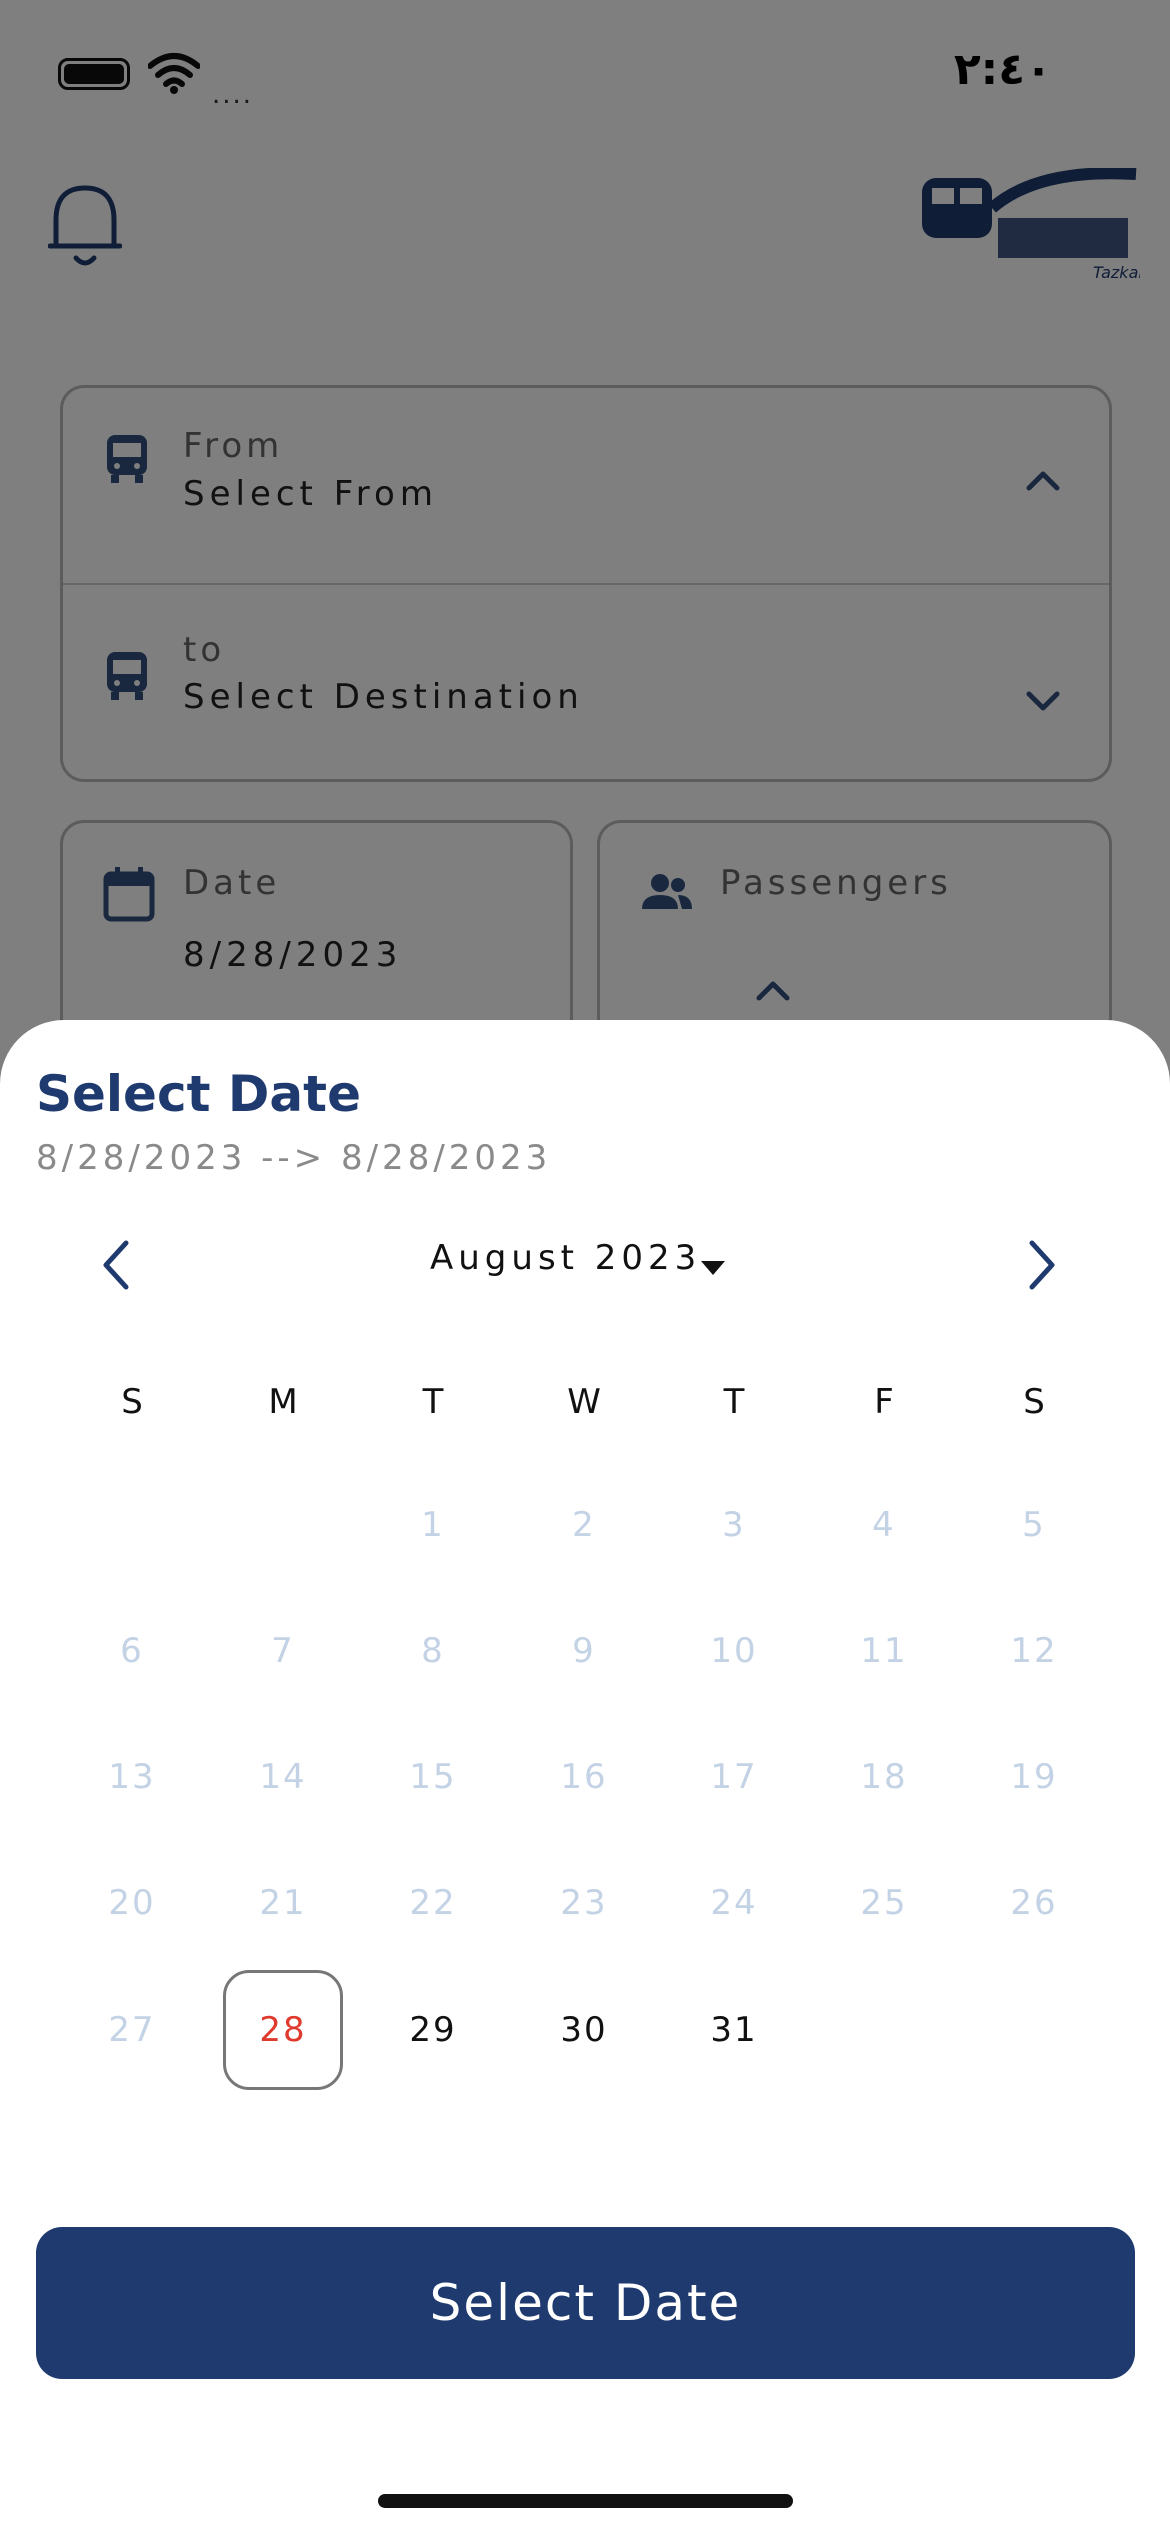 Image resolution: width=1170 pixels, height=2532 pixels. What do you see at coordinates (884, 1402) in the screenshot?
I see `weekday-label: F` at bounding box center [884, 1402].